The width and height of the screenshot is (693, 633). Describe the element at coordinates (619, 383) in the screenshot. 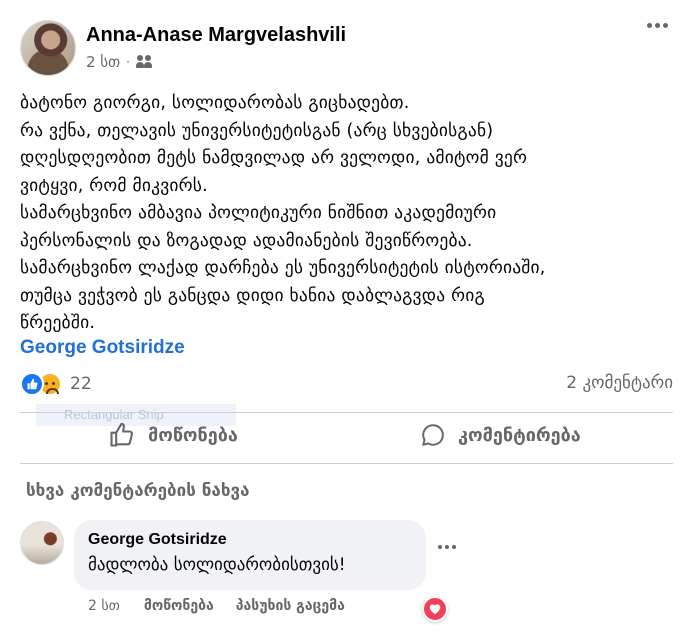

I see `comment-count-link: 2 კომენტარი` at that location.